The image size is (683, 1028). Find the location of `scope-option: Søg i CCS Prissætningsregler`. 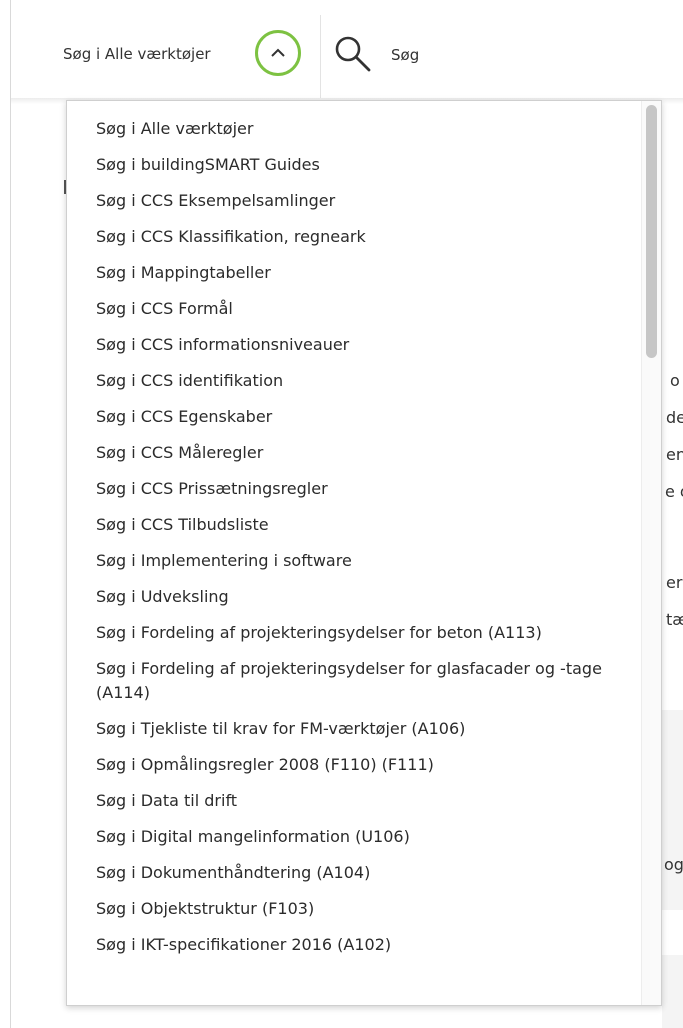

scope-option: Søg i CCS Prissætningsregler is located at coordinates (354, 489).